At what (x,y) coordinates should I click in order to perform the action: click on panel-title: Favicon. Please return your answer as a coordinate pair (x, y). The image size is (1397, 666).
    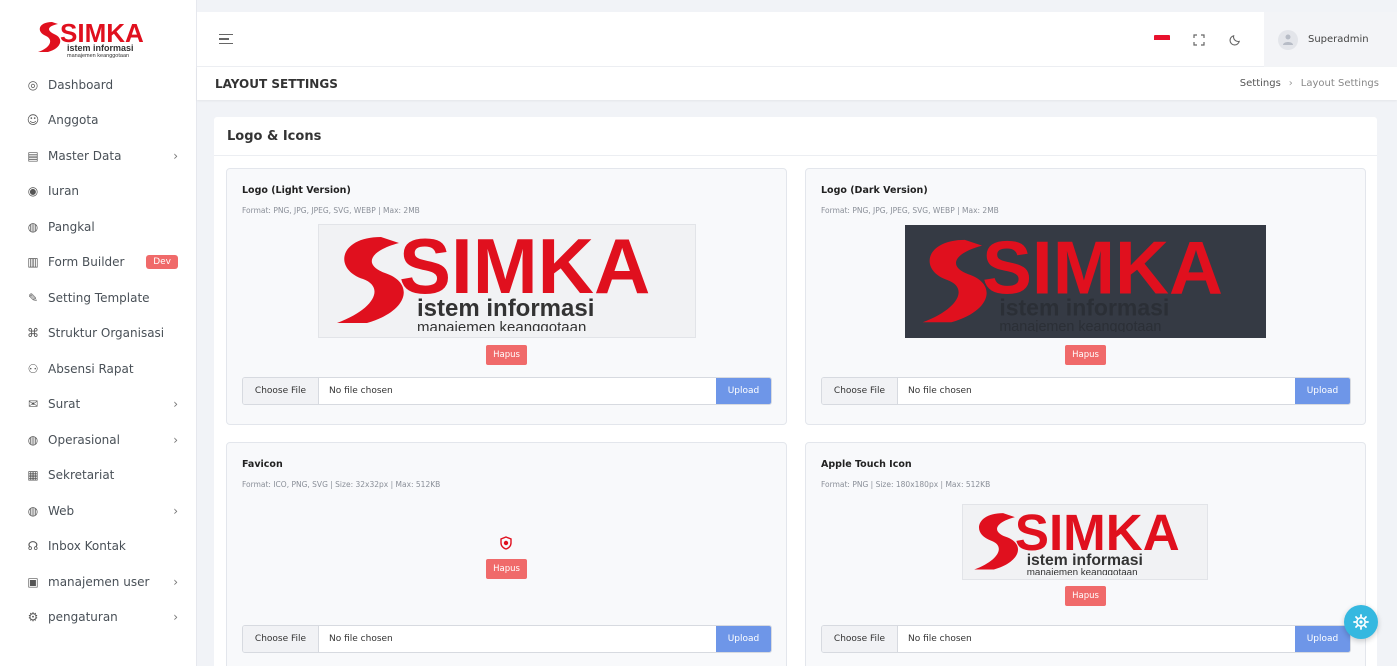
    Looking at the image, I should click on (262, 464).